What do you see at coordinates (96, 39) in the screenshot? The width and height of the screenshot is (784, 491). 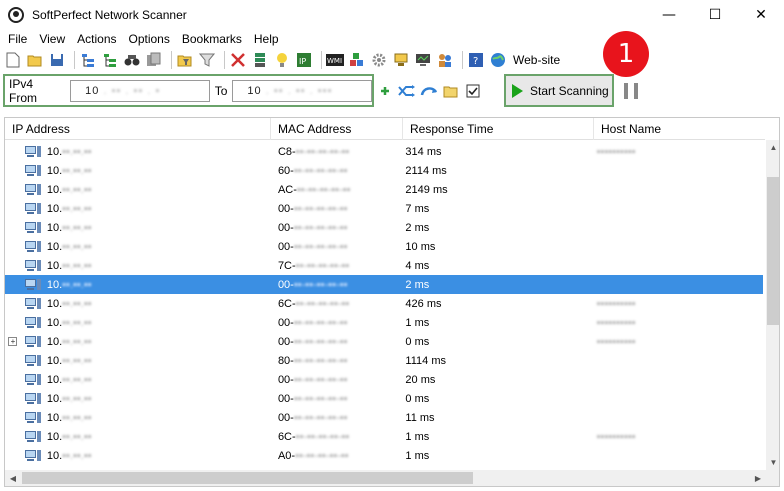 I see `menu-actions: Actions` at bounding box center [96, 39].